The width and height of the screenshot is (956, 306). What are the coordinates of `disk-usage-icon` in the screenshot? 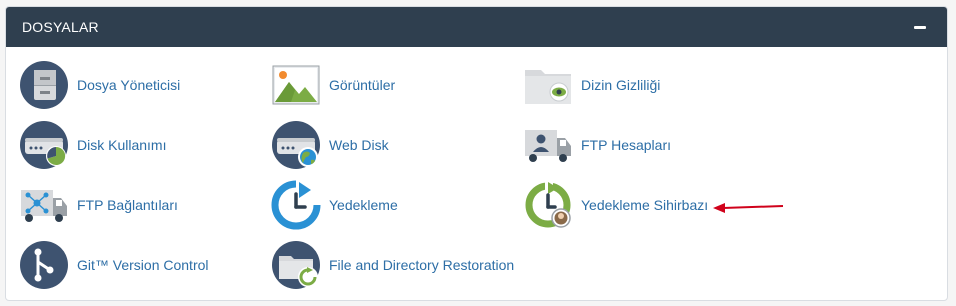 It's located at (44, 145).